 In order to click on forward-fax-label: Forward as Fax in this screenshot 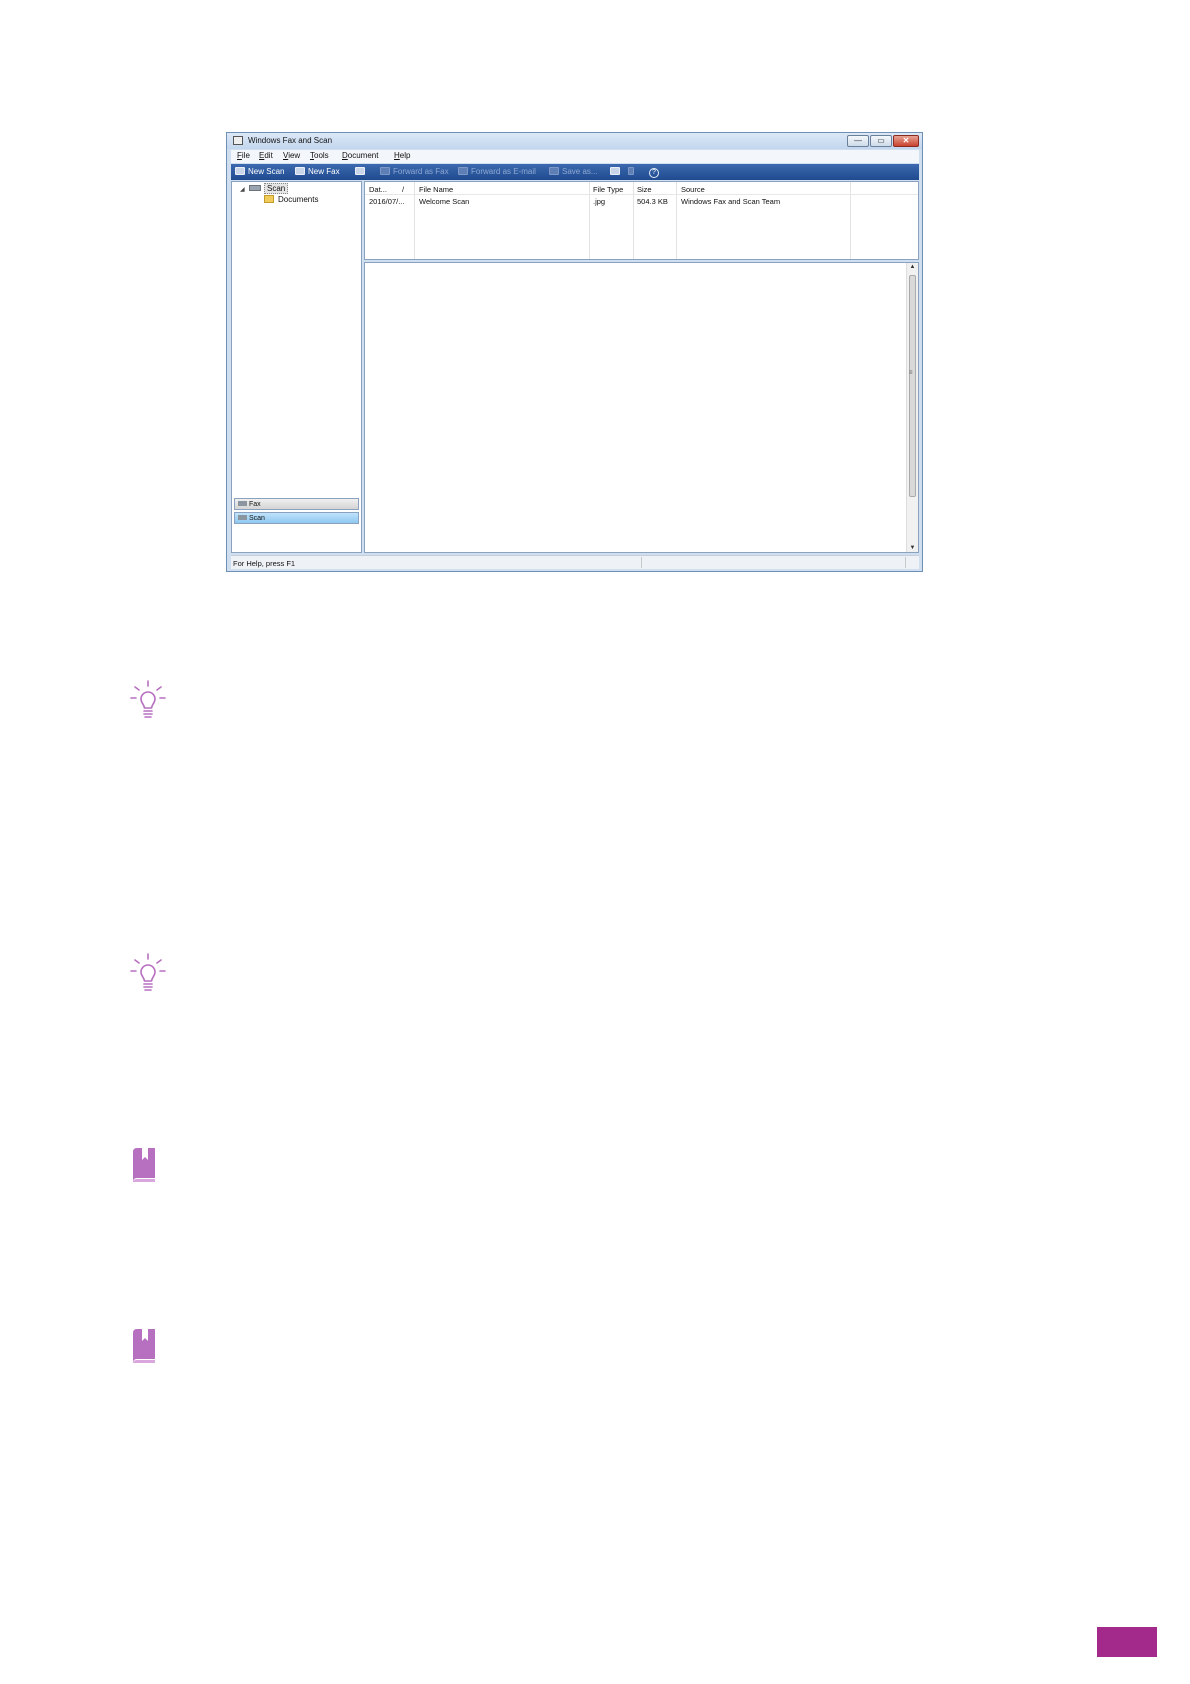, I will do `click(421, 171)`.